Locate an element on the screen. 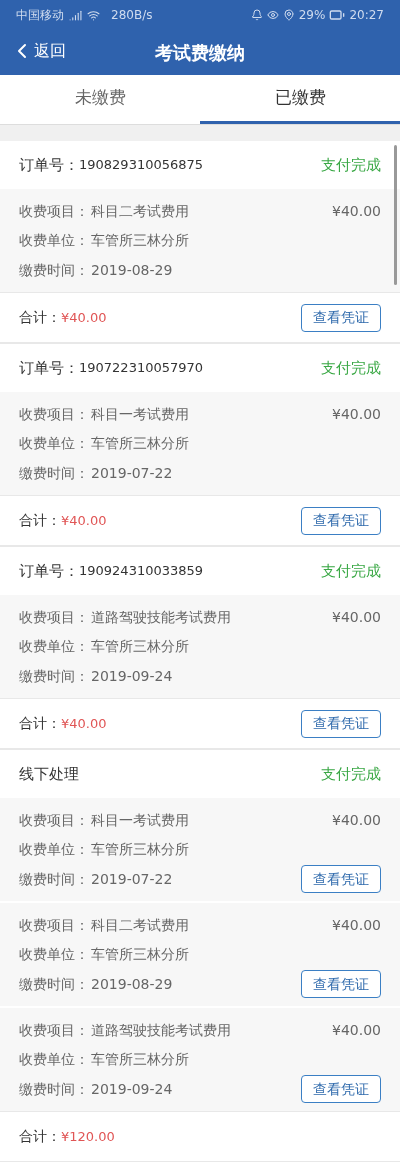 The image size is (400, 1162). location-icon is located at coordinates (288, 15).